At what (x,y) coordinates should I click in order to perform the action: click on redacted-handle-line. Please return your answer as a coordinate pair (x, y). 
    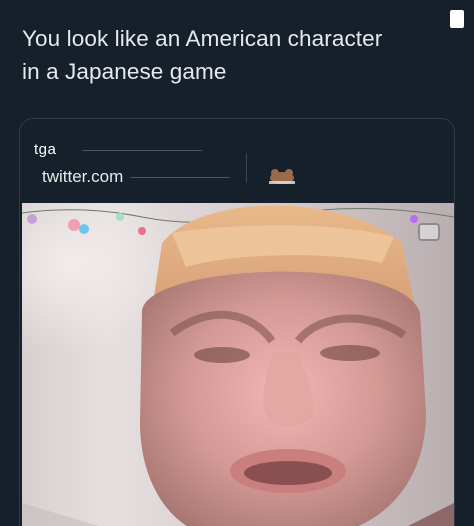
    Looking at the image, I should click on (142, 150).